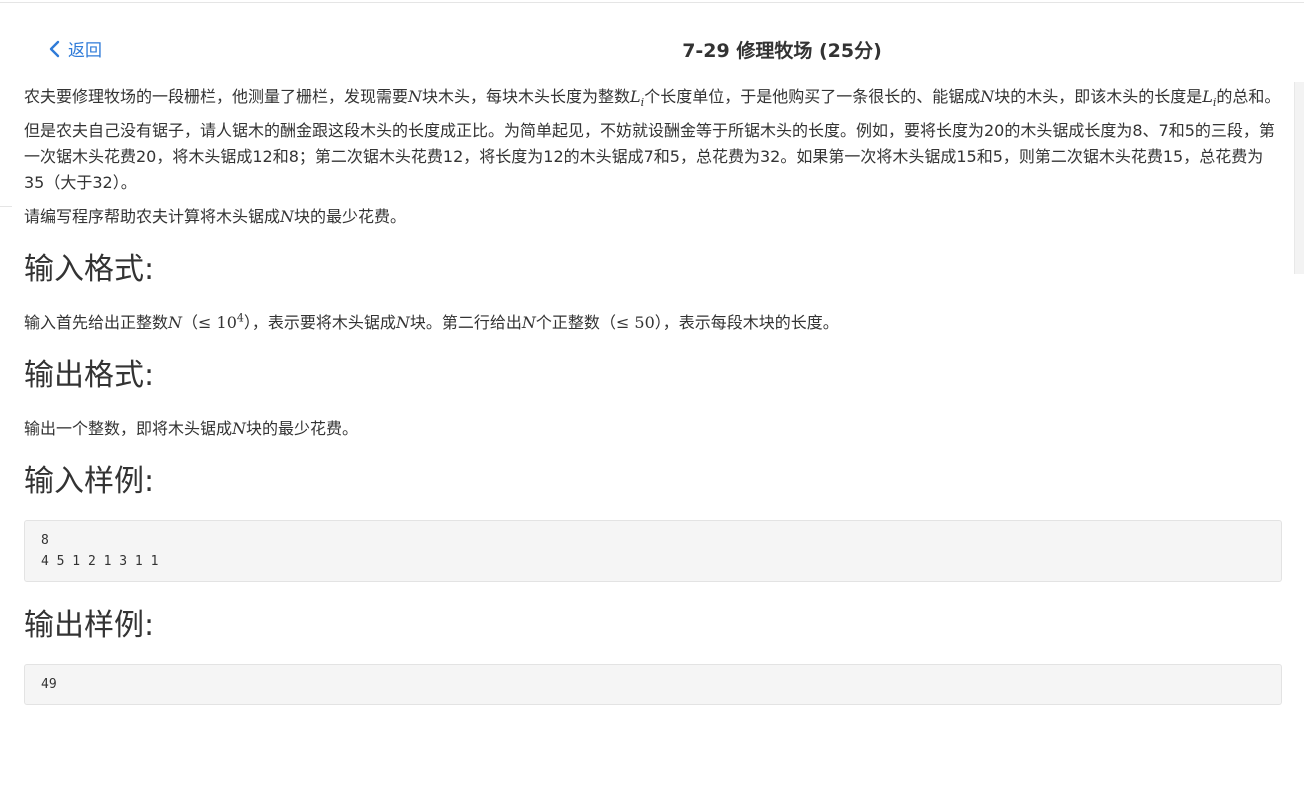 This screenshot has height=803, width=1304. Describe the element at coordinates (89, 375) in the screenshot. I see `output-format-heading: 输出格式:` at that location.